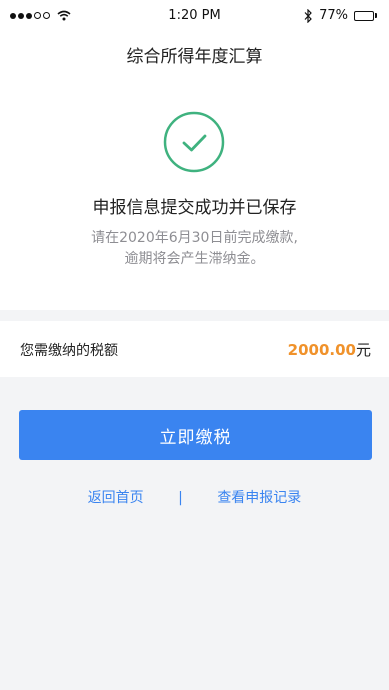  Describe the element at coordinates (194, 349) in the screenshot. I see `tax-due-row: 您需缴纳的税额 2000.00元` at that location.